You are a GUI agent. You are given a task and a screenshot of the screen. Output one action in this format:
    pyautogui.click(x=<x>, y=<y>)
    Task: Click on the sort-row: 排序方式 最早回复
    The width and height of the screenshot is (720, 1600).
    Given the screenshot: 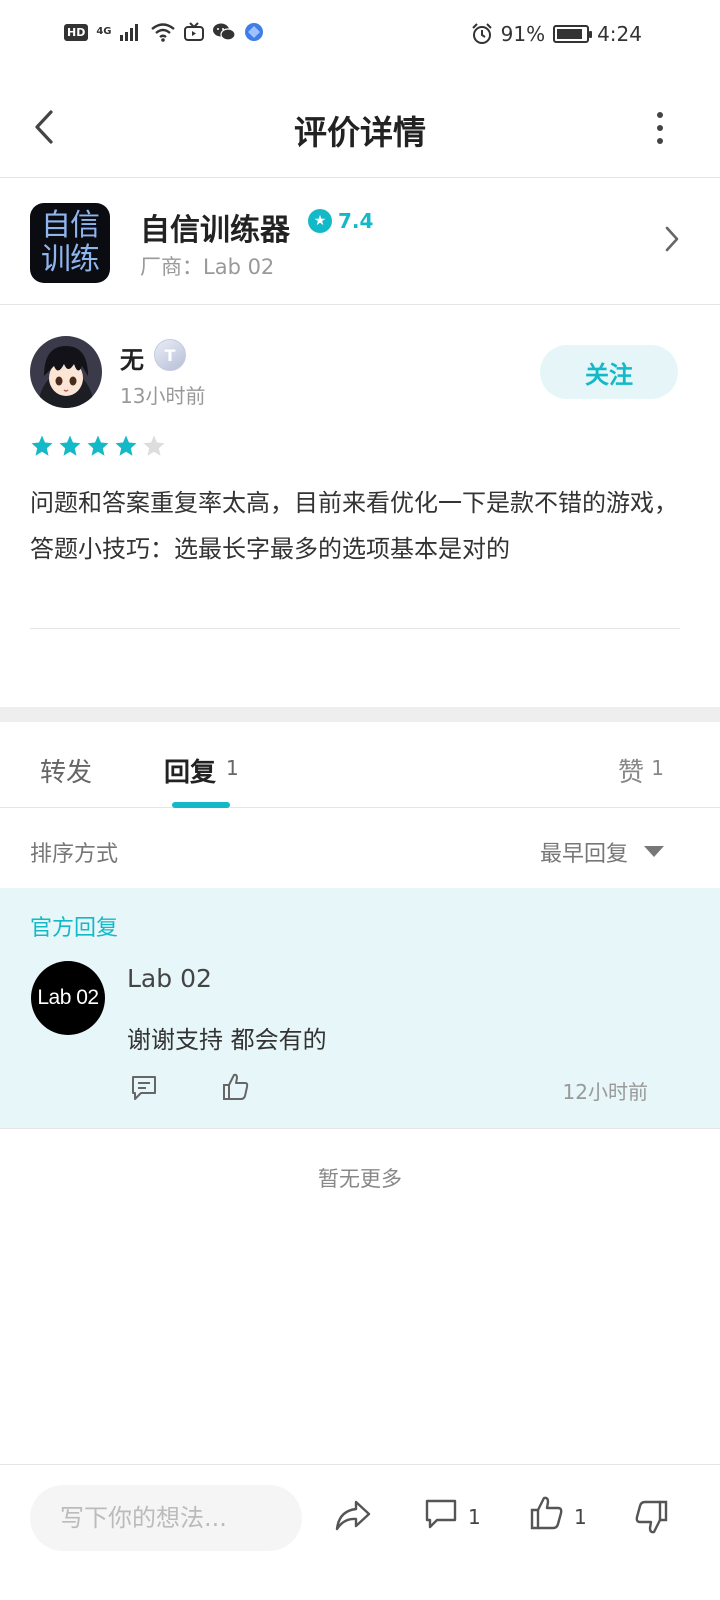 What is the action you would take?
    pyautogui.click(x=360, y=848)
    